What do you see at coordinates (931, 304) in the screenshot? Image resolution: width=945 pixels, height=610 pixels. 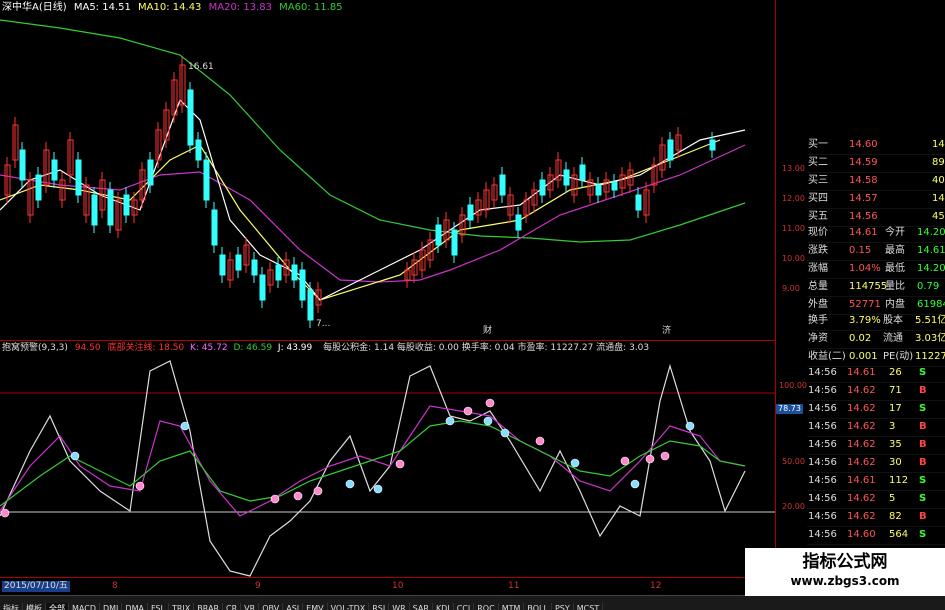 I see `quote-value: 61984` at bounding box center [931, 304].